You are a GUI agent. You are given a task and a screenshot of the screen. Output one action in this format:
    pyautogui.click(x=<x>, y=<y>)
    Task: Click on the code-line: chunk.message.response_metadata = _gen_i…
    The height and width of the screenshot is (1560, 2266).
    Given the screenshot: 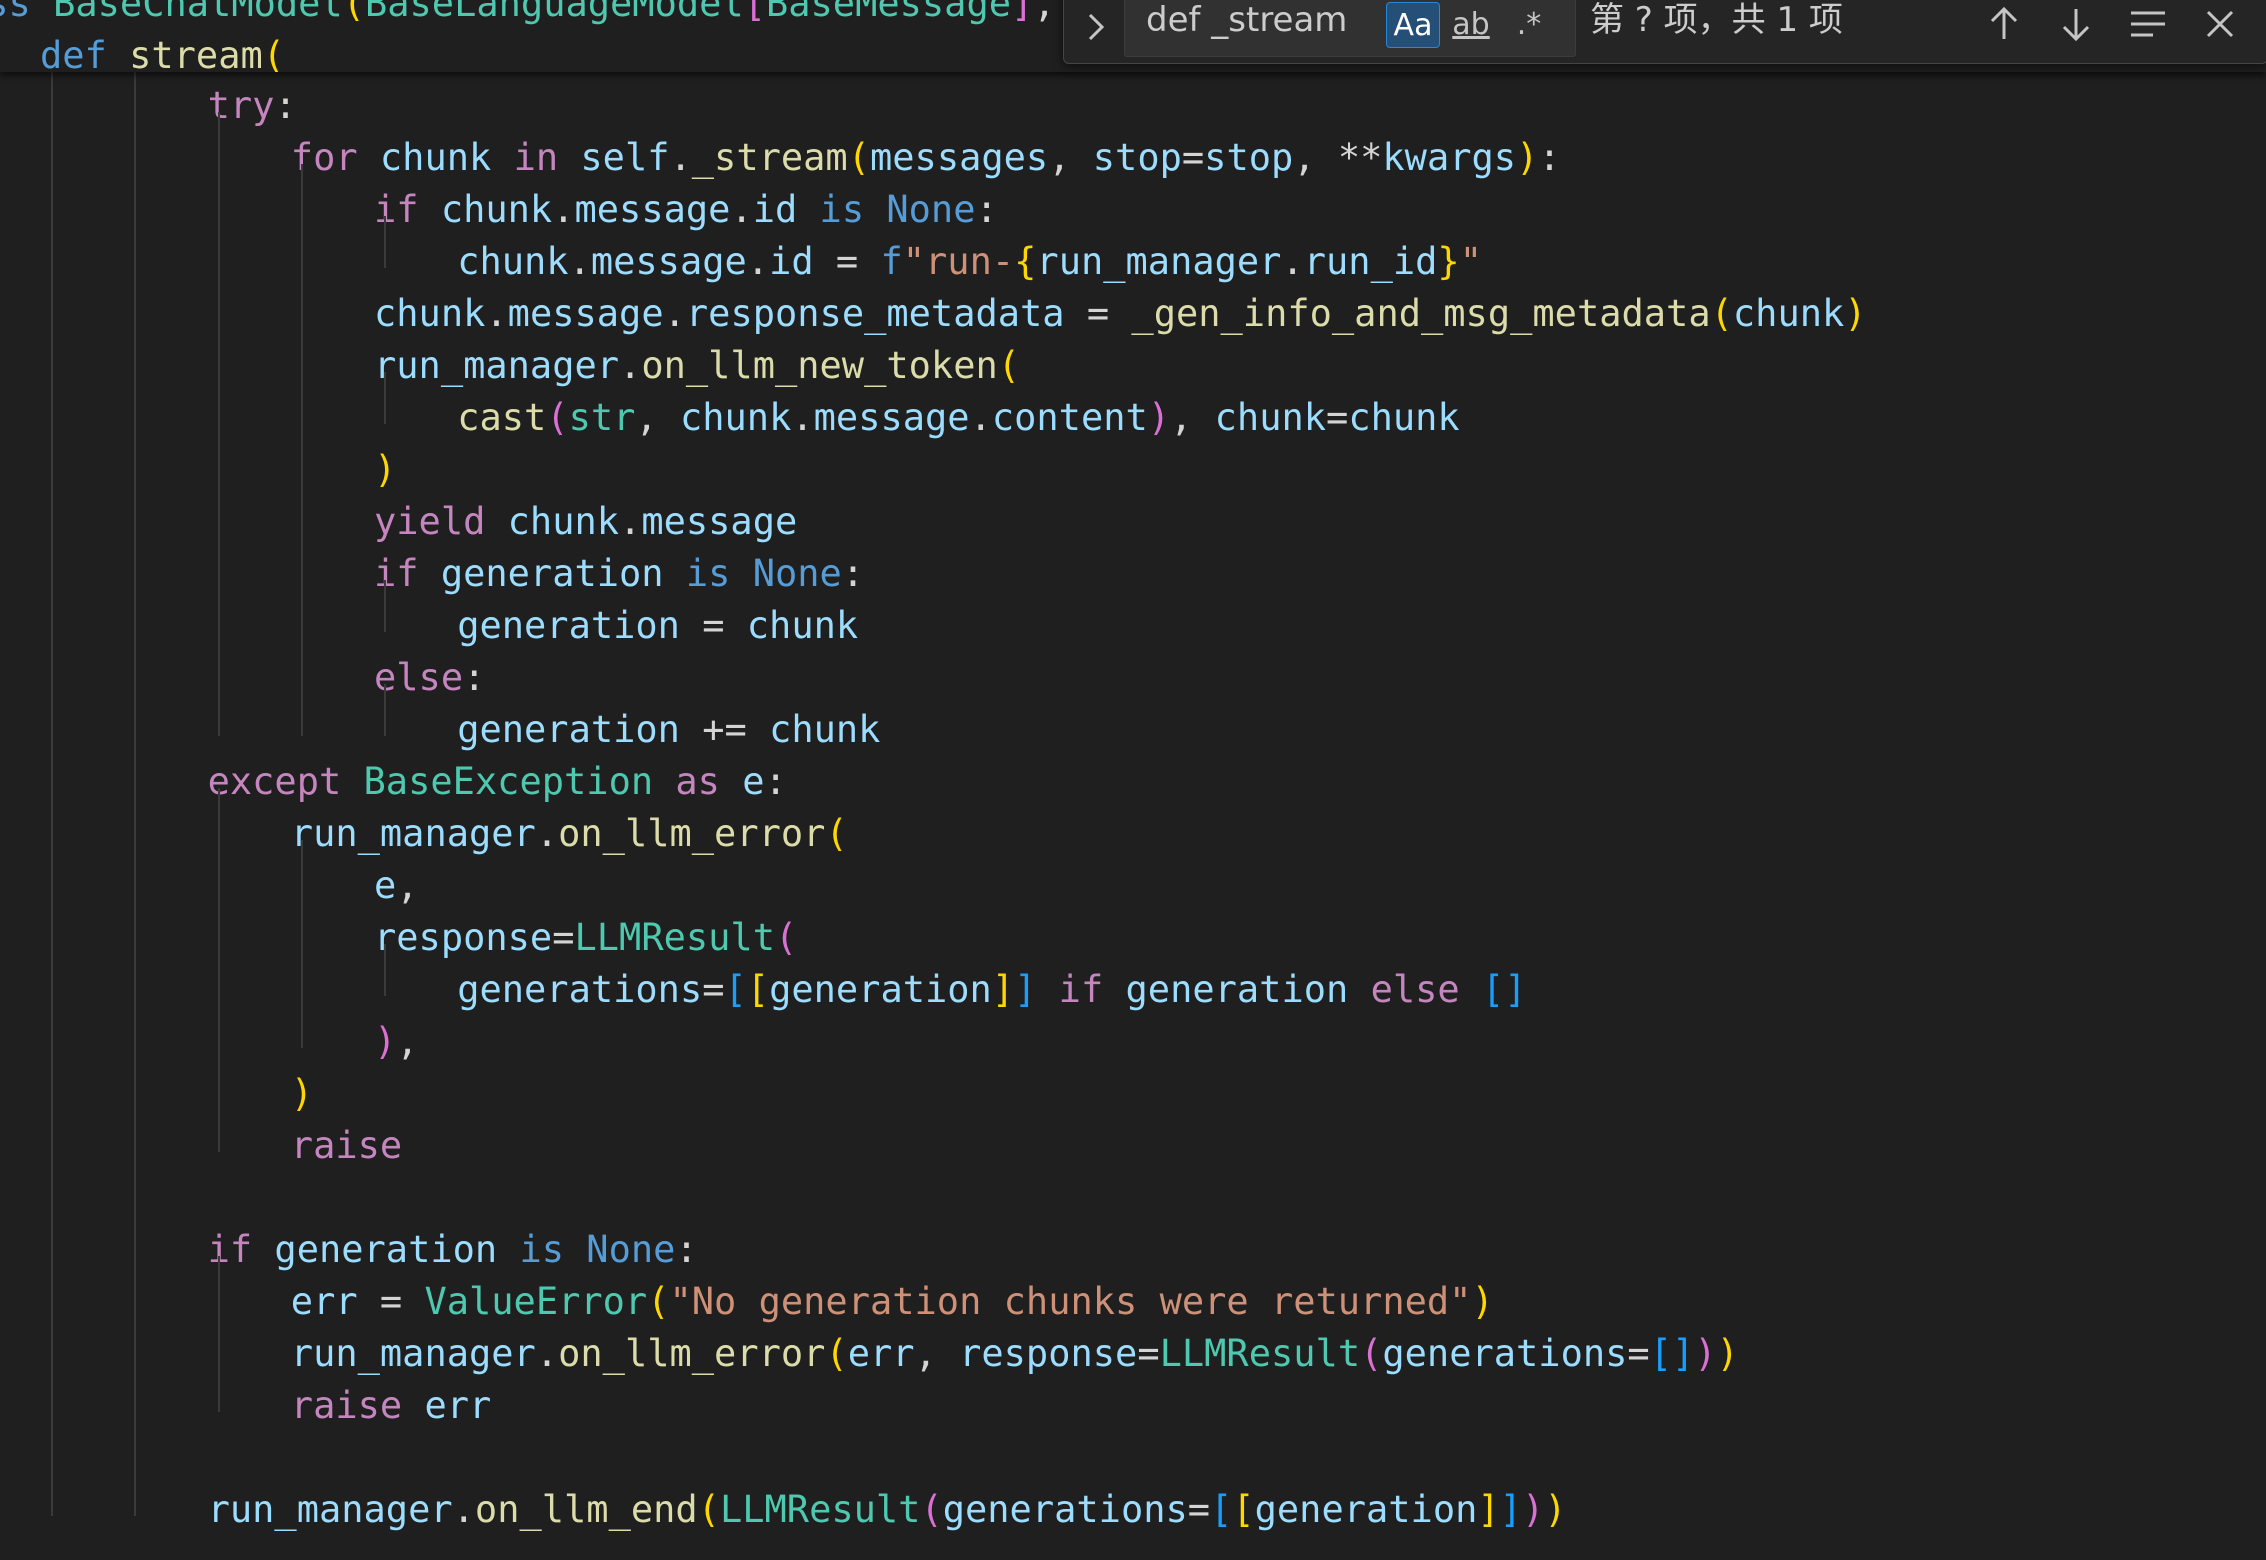 What is the action you would take?
    pyautogui.click(x=1120, y=314)
    